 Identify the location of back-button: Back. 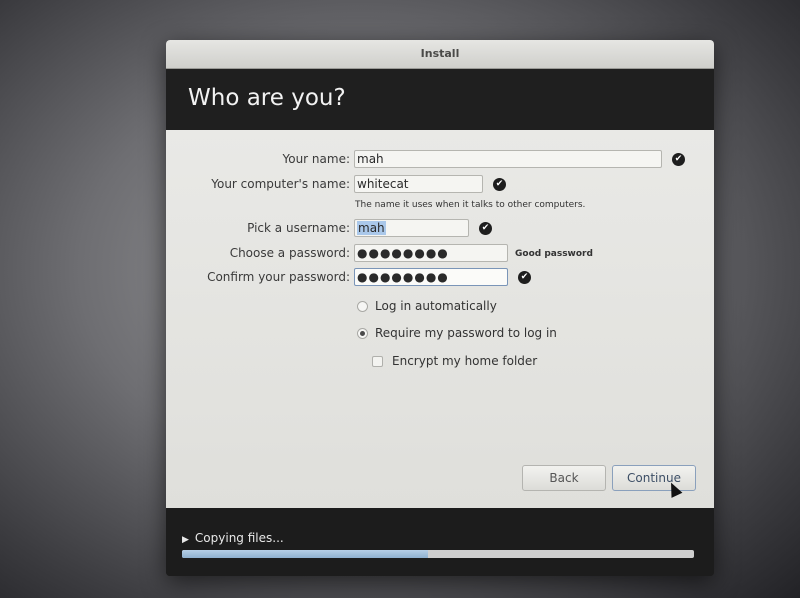
(564, 478).